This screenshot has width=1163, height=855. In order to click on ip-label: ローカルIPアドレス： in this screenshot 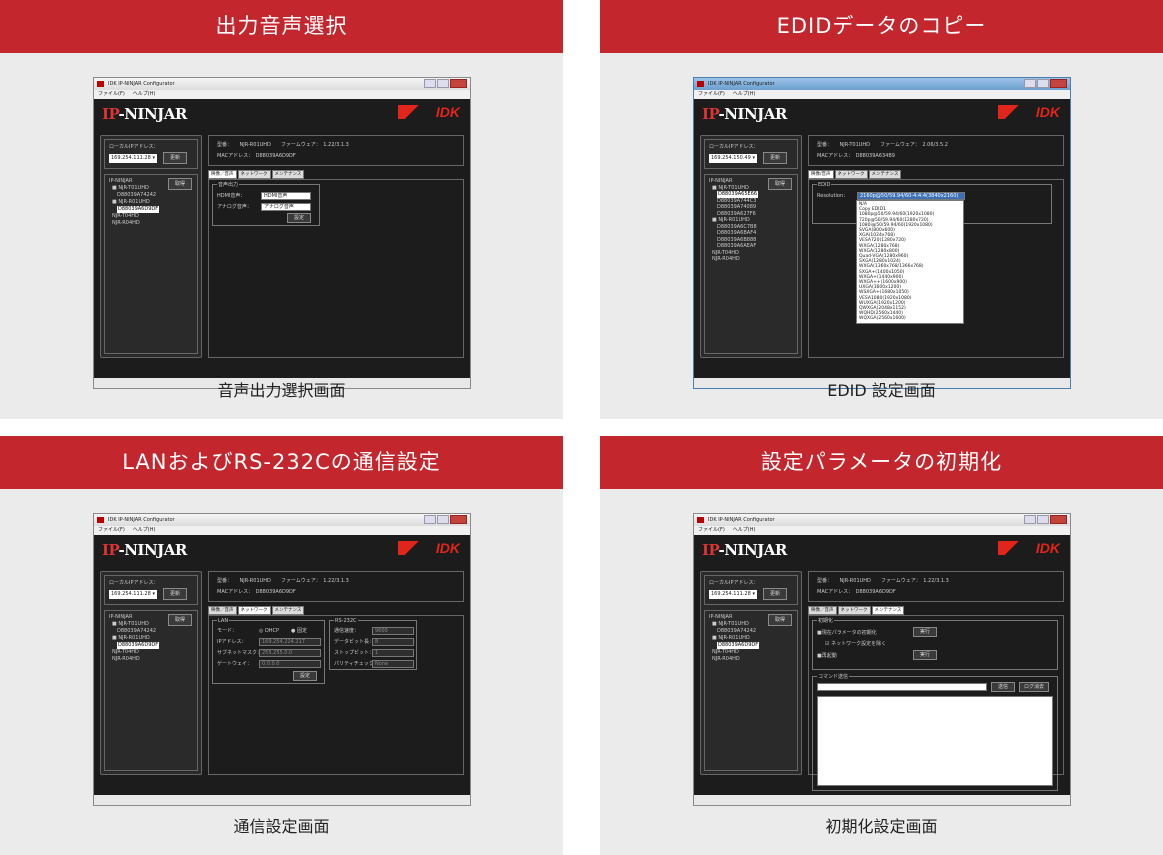, I will do `click(134, 147)`.